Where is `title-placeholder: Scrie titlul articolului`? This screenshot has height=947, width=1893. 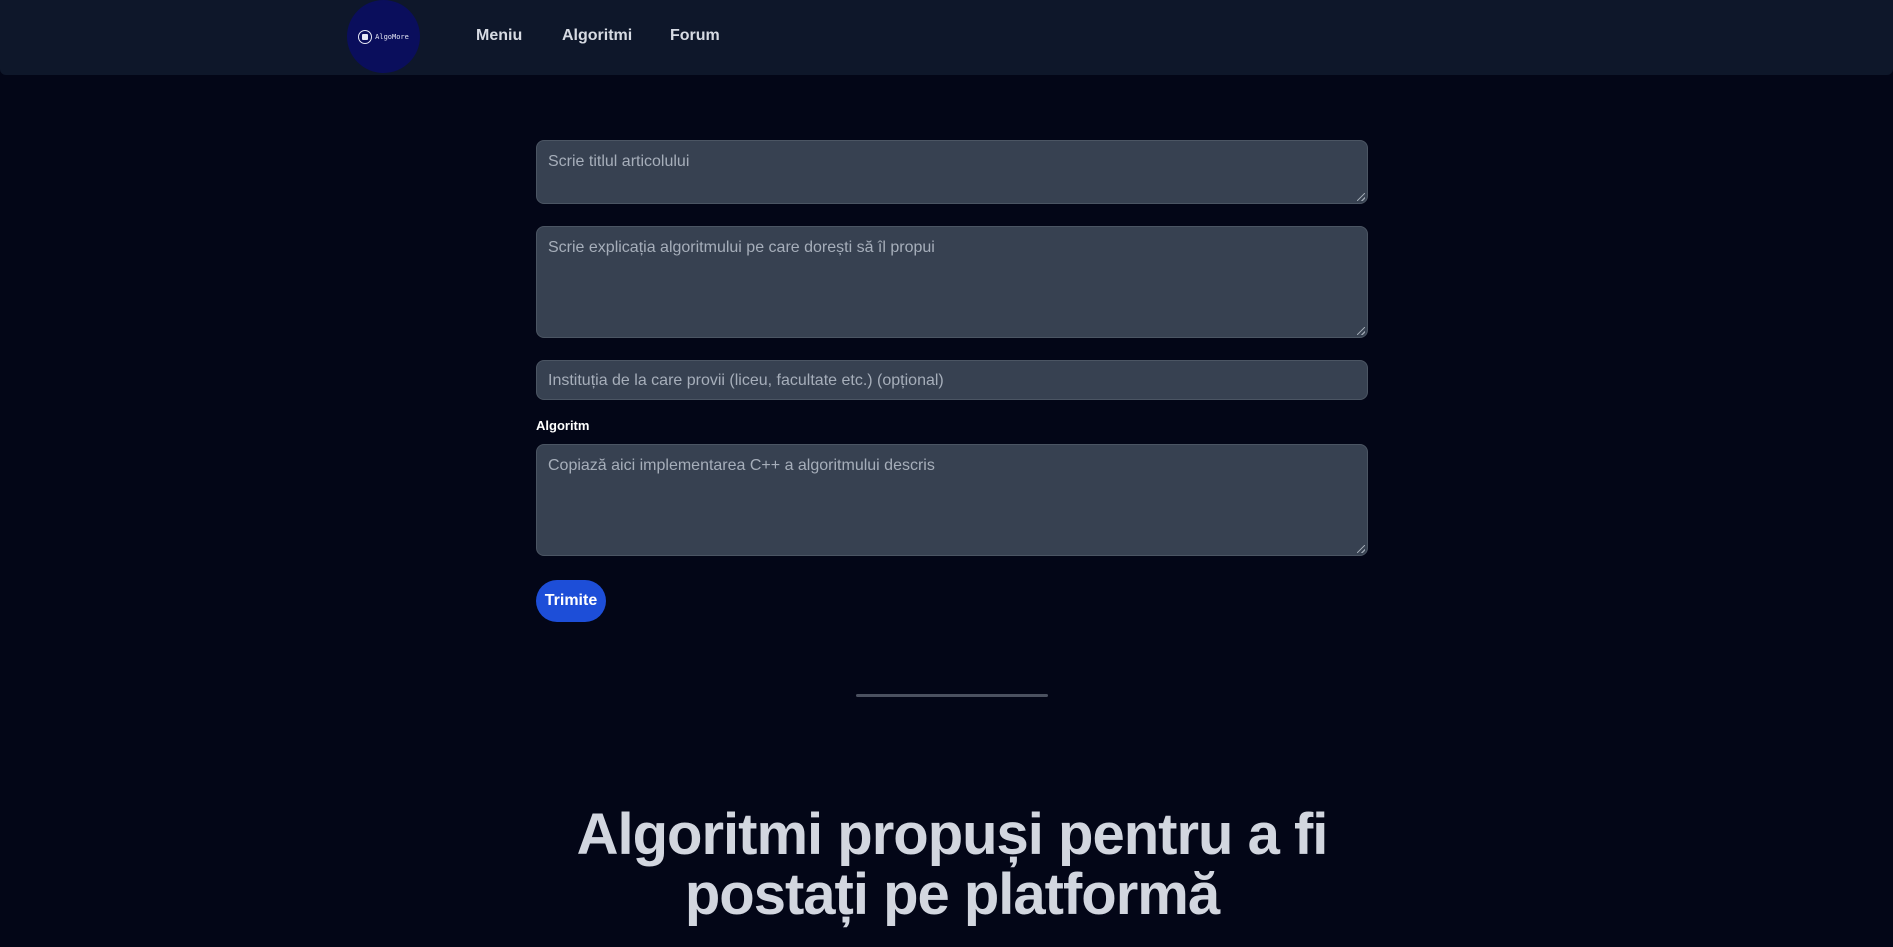
title-placeholder: Scrie titlul articolului is located at coordinates (619, 161).